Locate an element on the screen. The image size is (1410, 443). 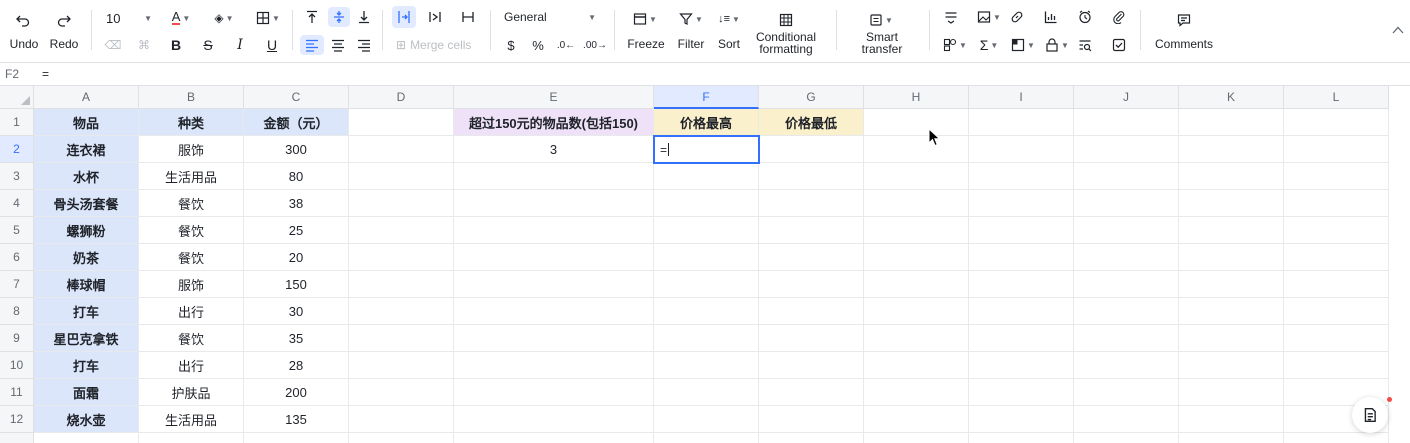
row-header is located at coordinates (17, 438).